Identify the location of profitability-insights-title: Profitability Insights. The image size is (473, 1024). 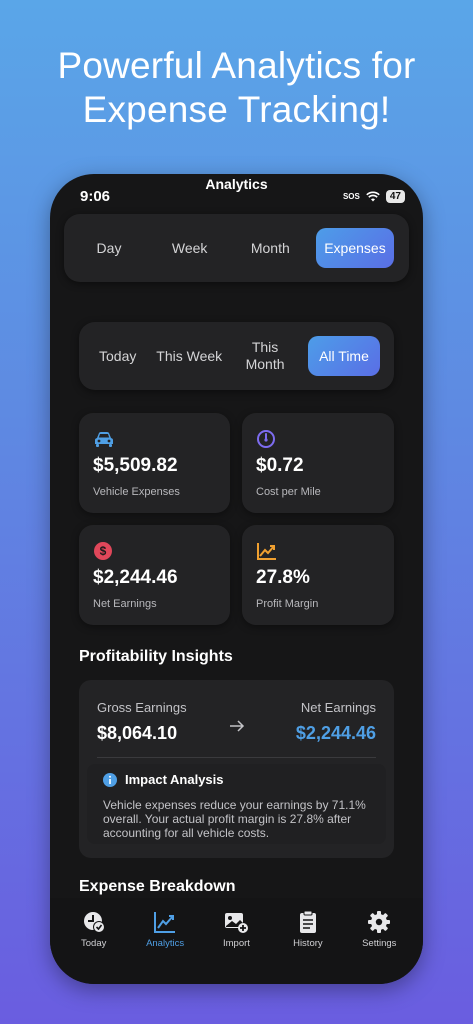
(156, 656).